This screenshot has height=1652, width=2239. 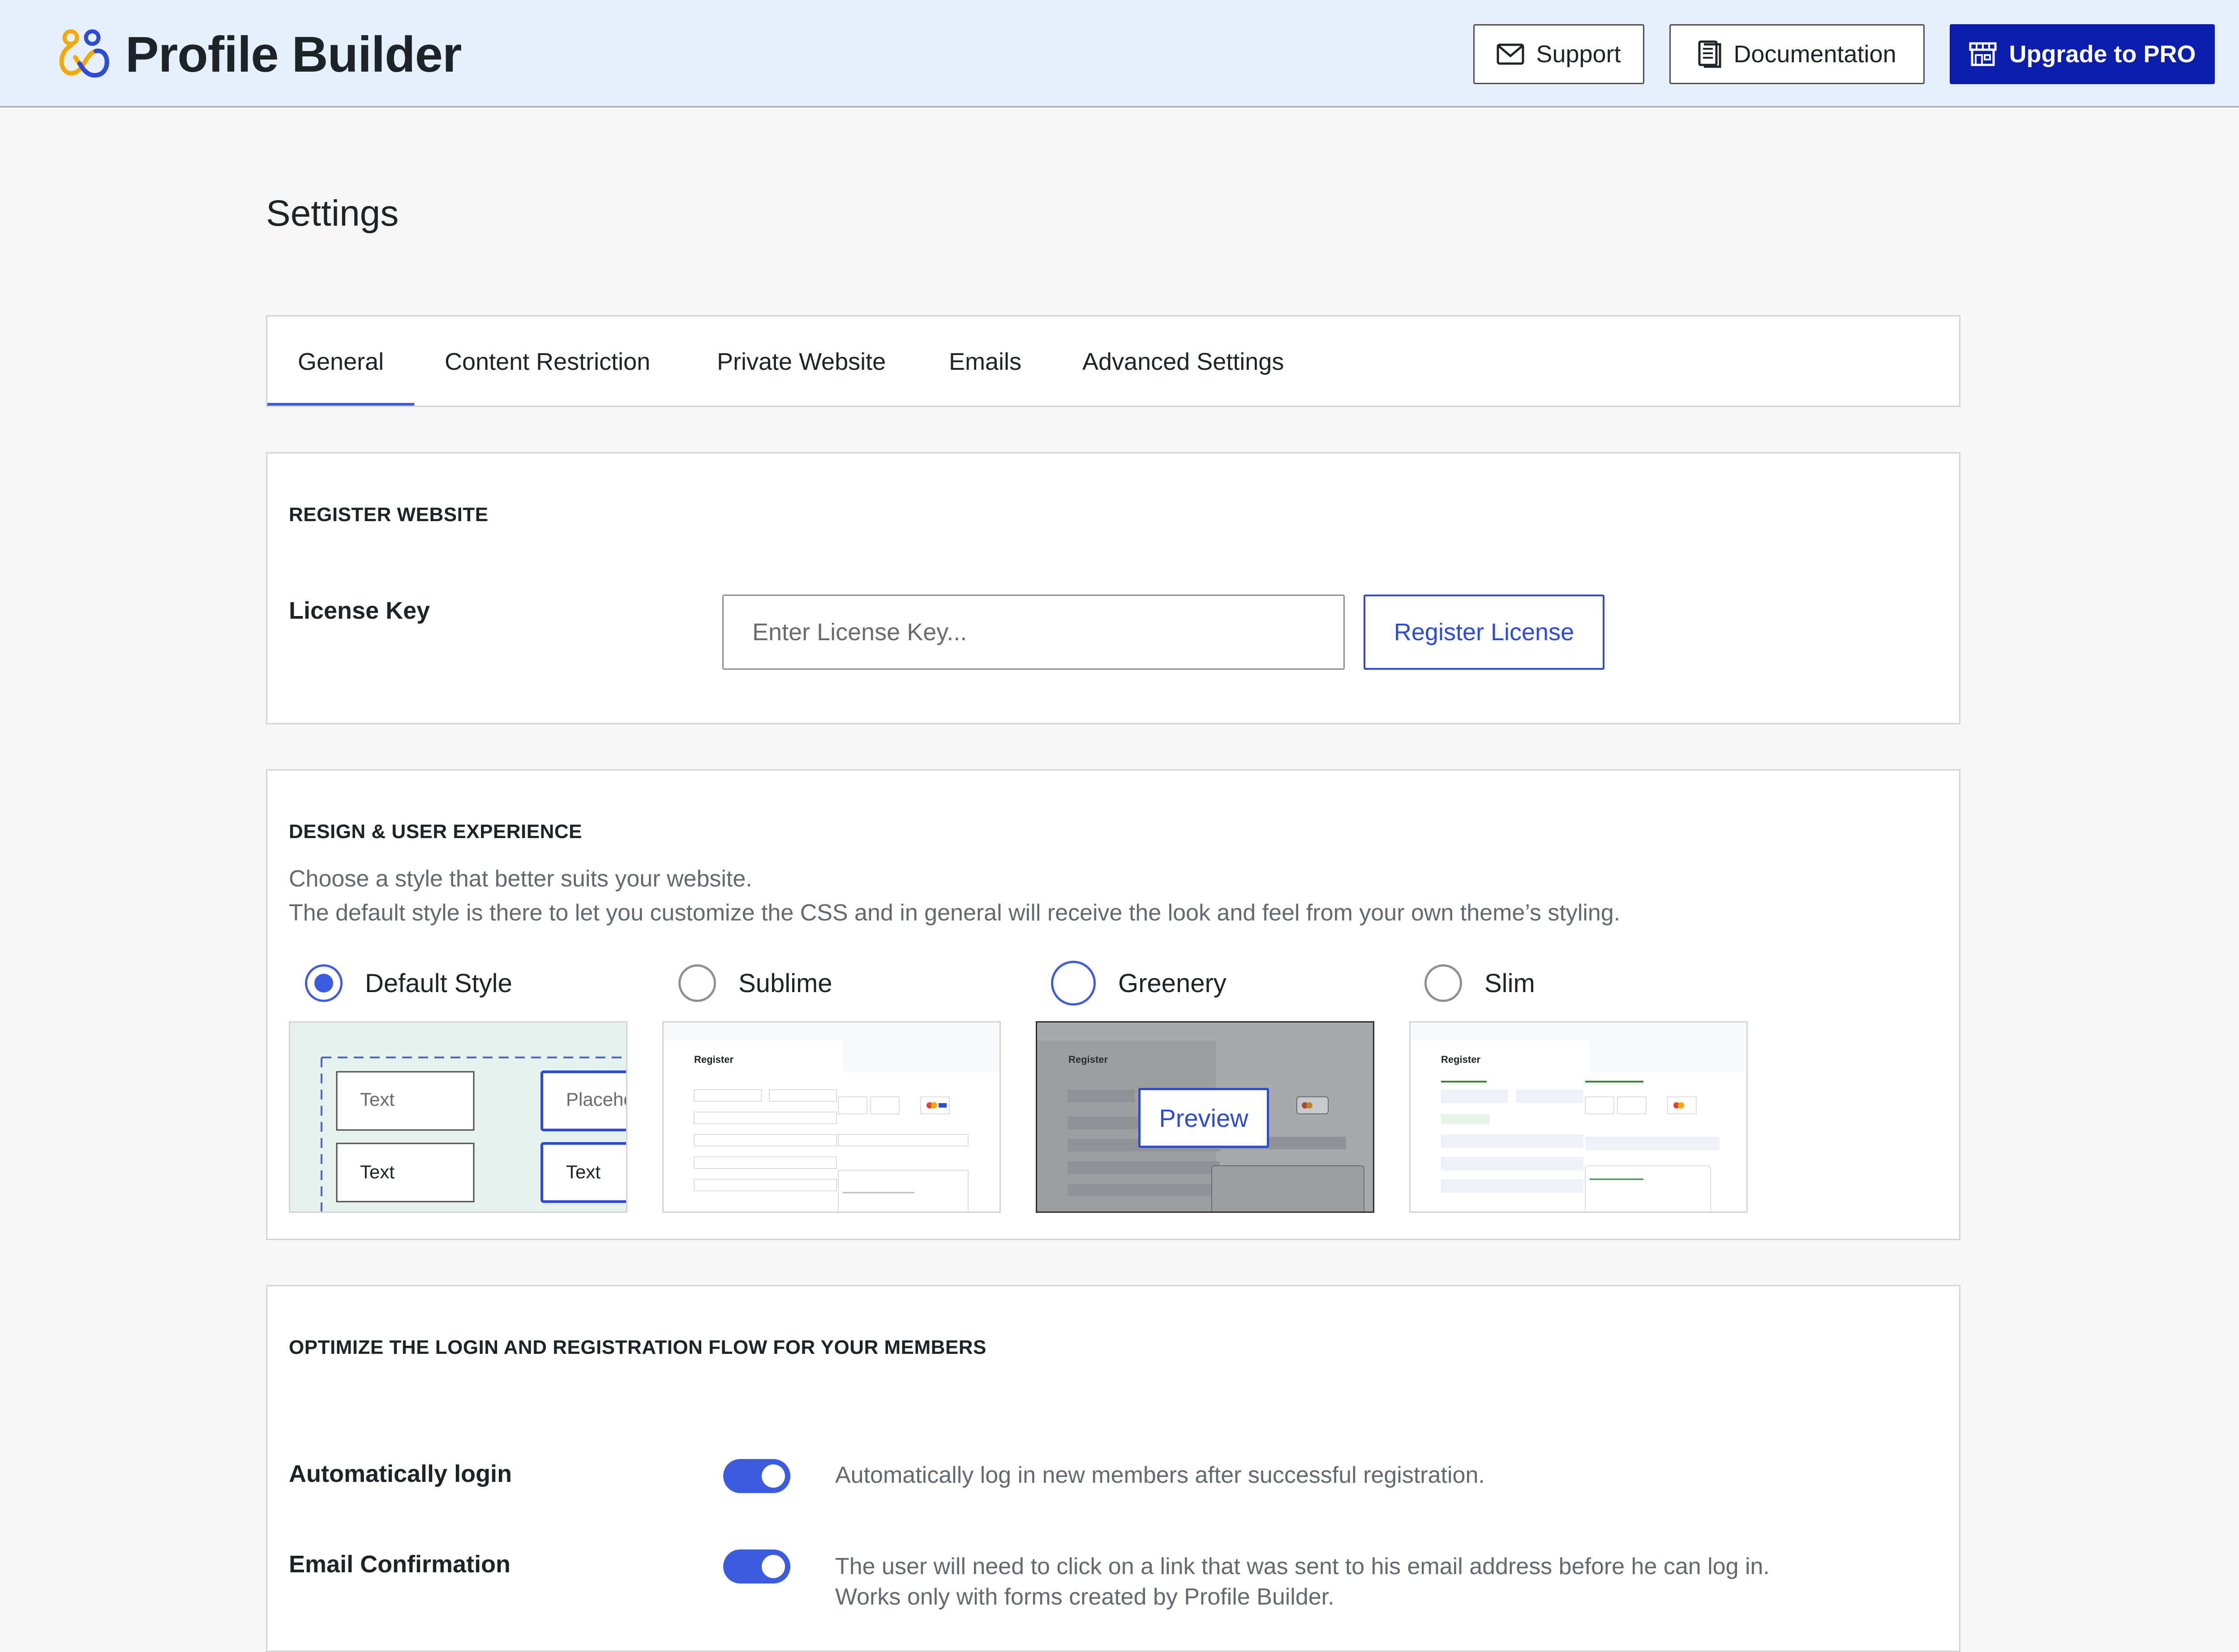 I want to click on default-style-radio, so click(x=324, y=983).